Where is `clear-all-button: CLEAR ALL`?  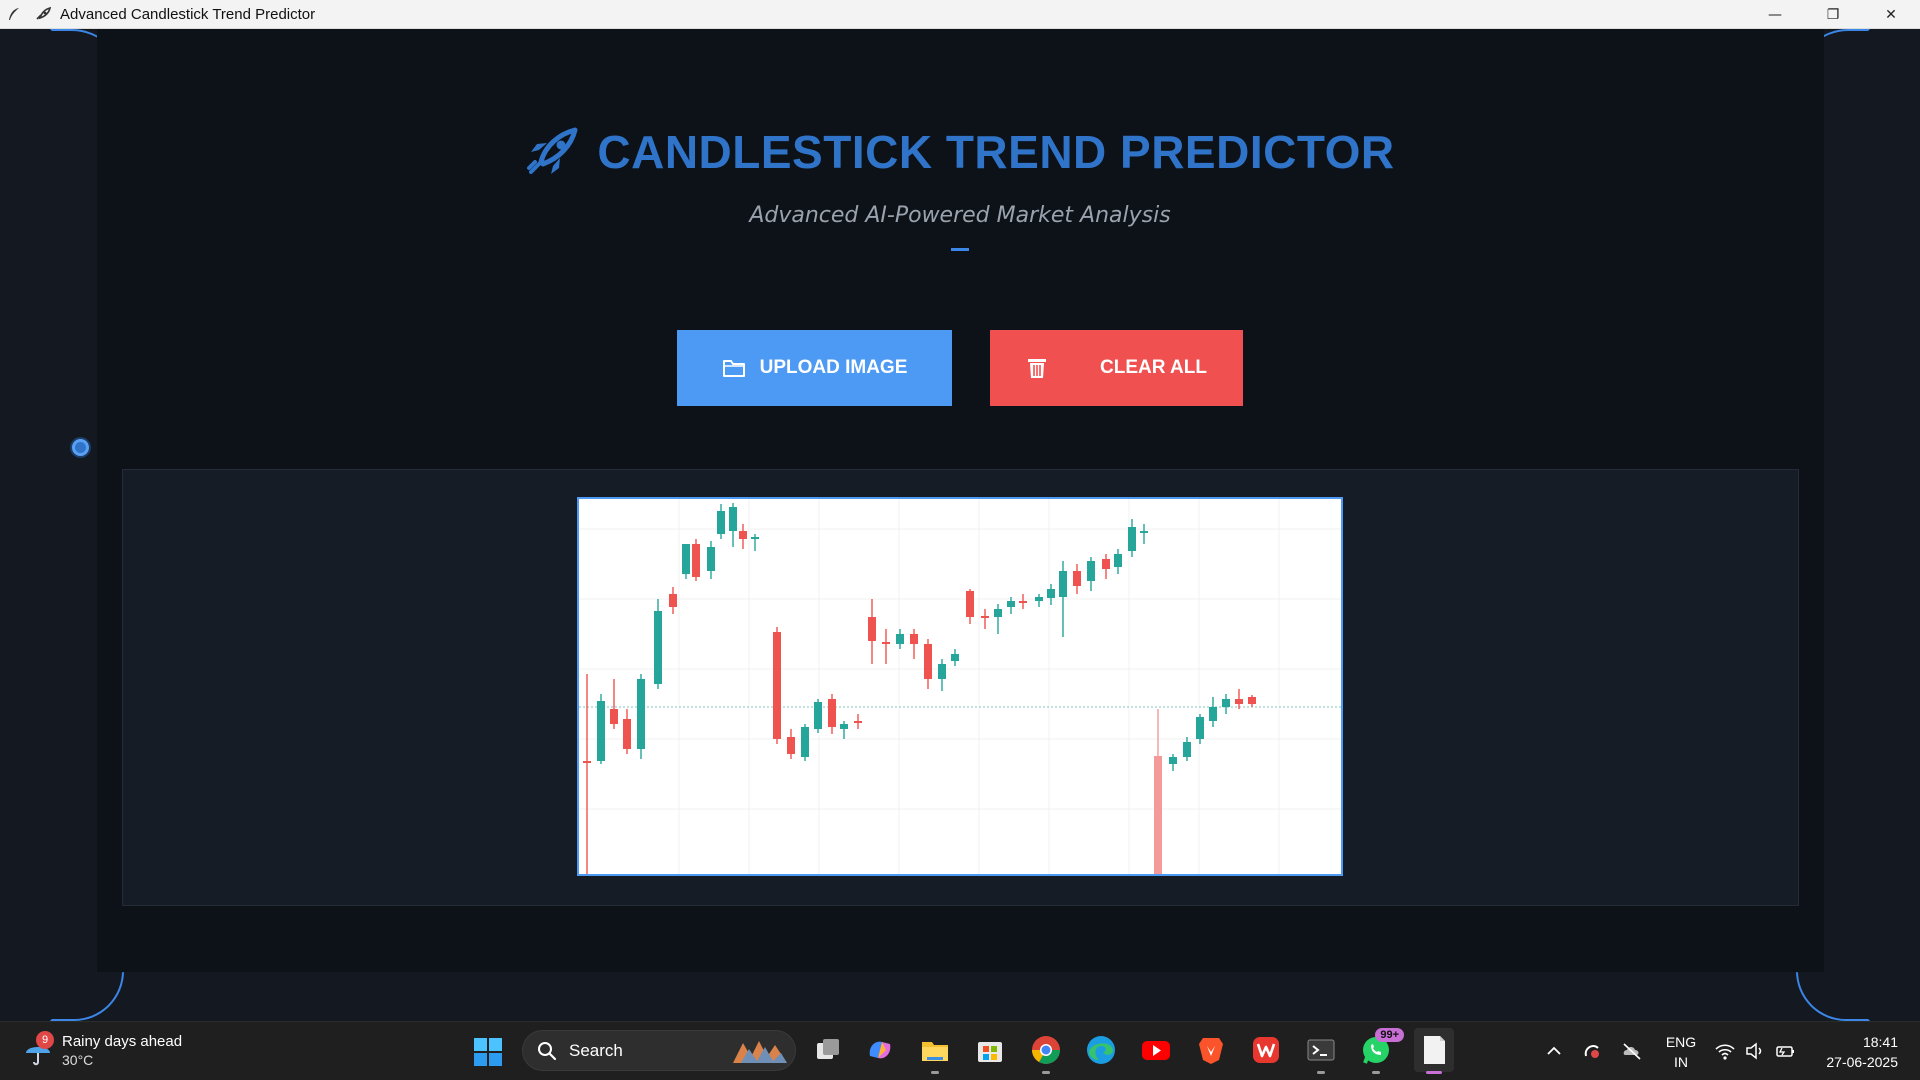 clear-all-button: CLEAR ALL is located at coordinates (1116, 368).